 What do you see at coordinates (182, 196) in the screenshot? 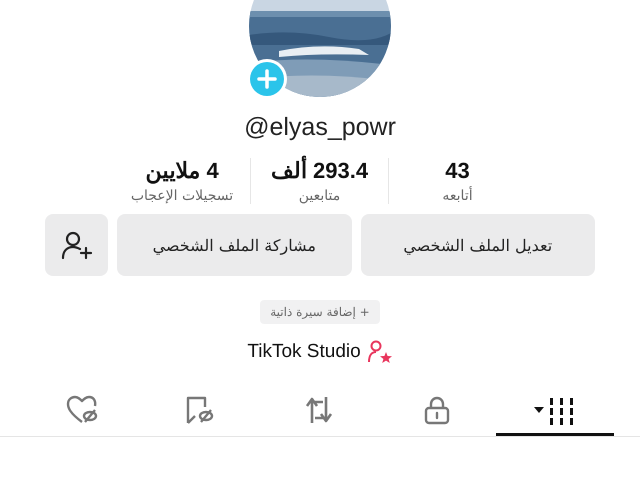
I see `stat-label: تسجيلات الإعجاب` at bounding box center [182, 196].